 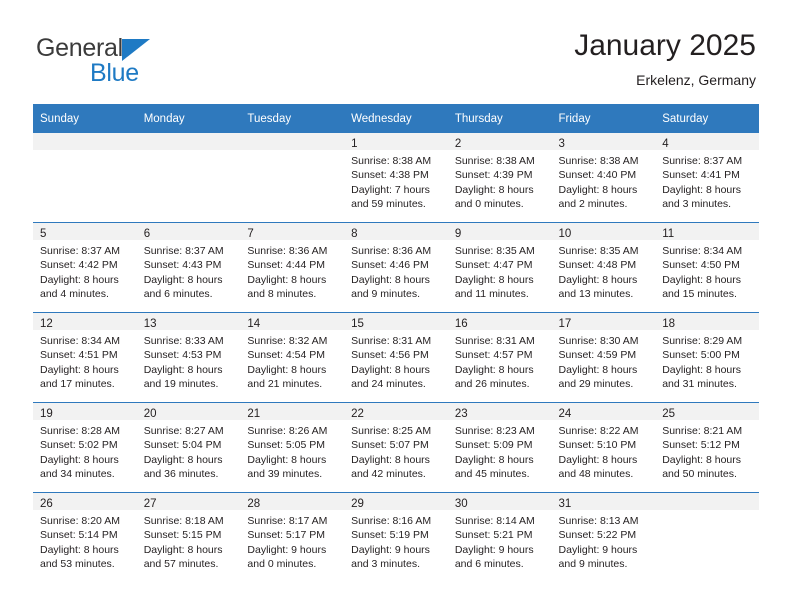 I want to click on day-number-band, so click(x=292, y=141).